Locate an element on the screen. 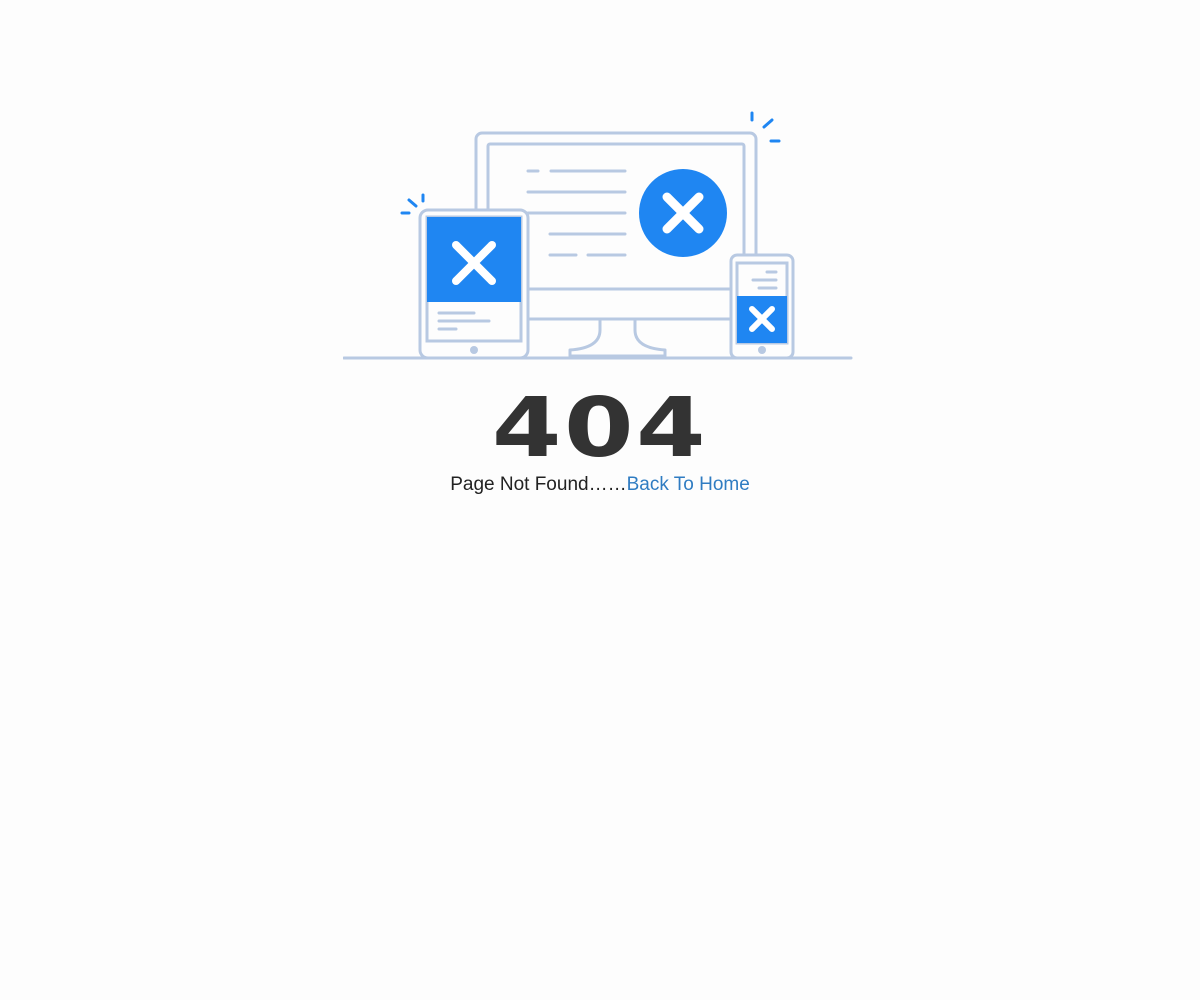 The image size is (1200, 1000). back-to-home-link: Back To Home is located at coordinates (688, 484).